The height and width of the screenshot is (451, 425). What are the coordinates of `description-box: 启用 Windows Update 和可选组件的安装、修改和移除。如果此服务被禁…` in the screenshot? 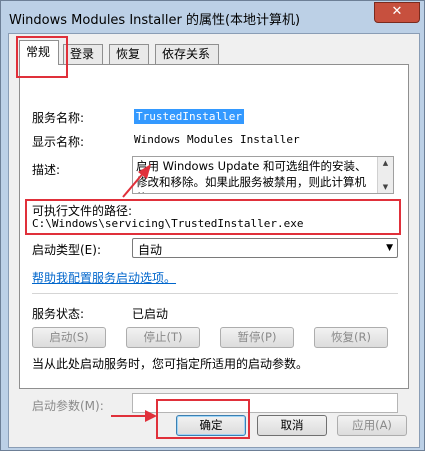 It's located at (263, 175).